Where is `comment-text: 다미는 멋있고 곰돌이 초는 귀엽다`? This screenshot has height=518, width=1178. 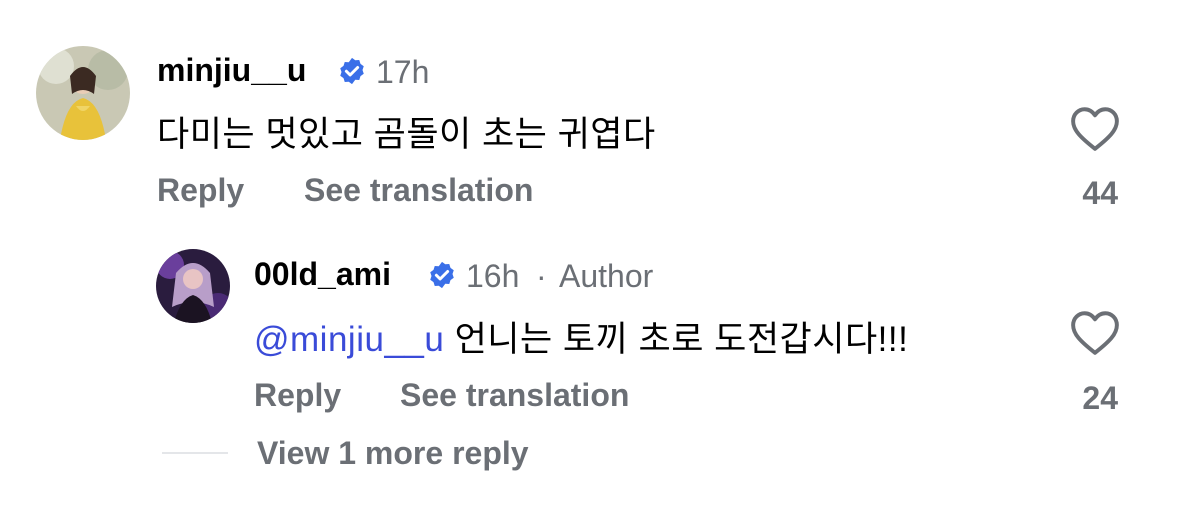
comment-text: 다미는 멋있고 곰돌이 초는 귀엽다 is located at coordinates (406, 134).